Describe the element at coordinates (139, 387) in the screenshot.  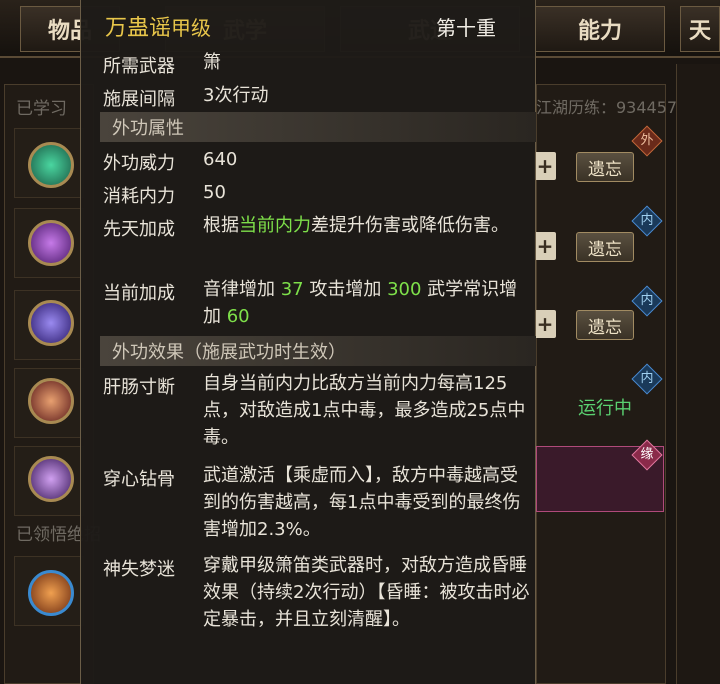
I see `effect1-label: 肝肠寸断` at that location.